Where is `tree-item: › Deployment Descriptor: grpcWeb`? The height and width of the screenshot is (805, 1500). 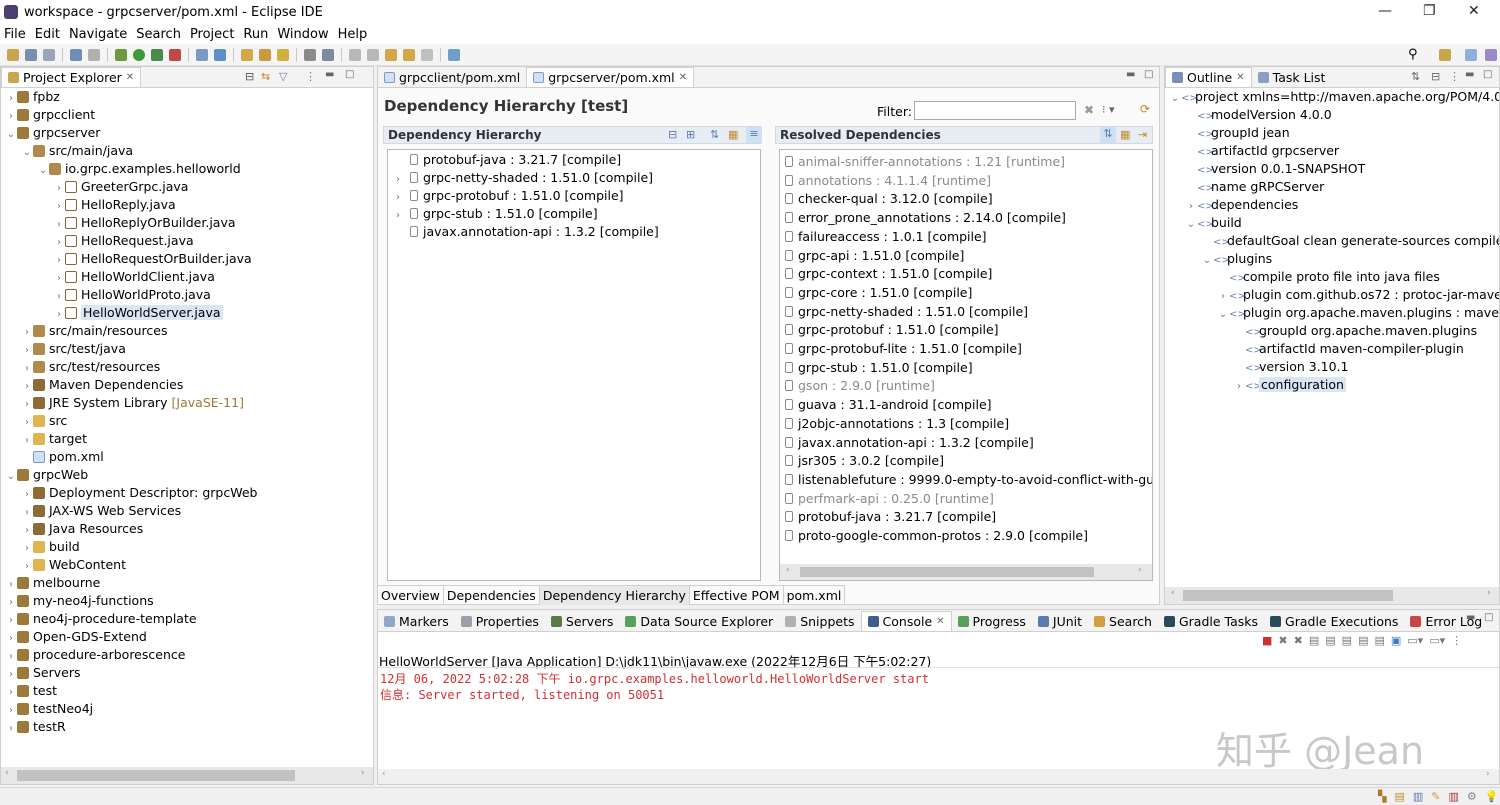
tree-item: › Deployment Descriptor: grpcWeb is located at coordinates (129, 493).